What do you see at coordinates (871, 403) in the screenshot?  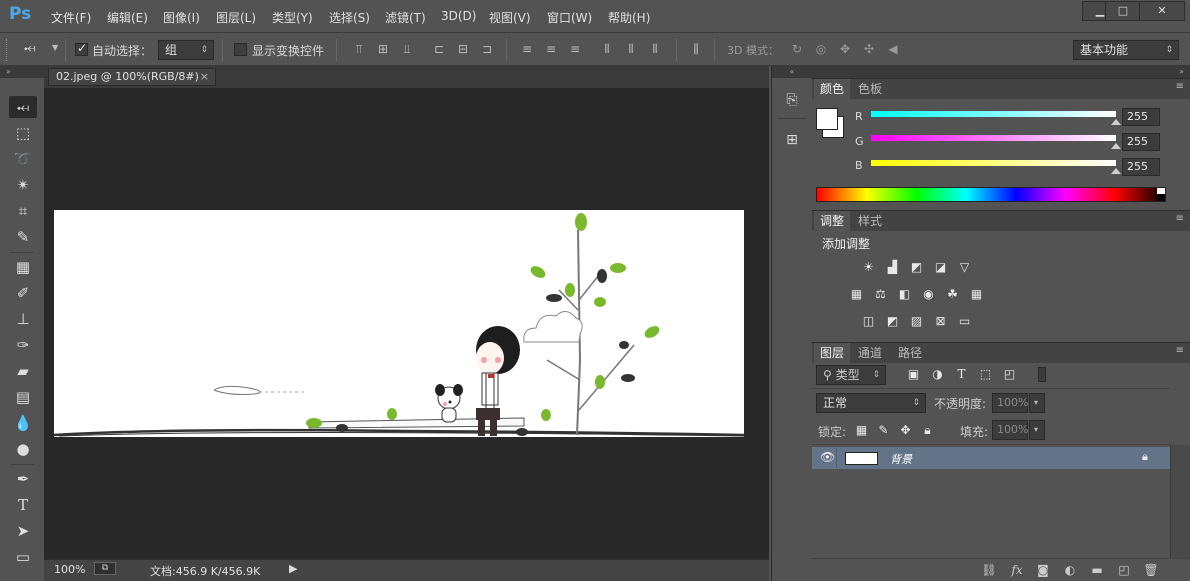 I see `blend-mode-dropdown: 正常 ⇕` at bounding box center [871, 403].